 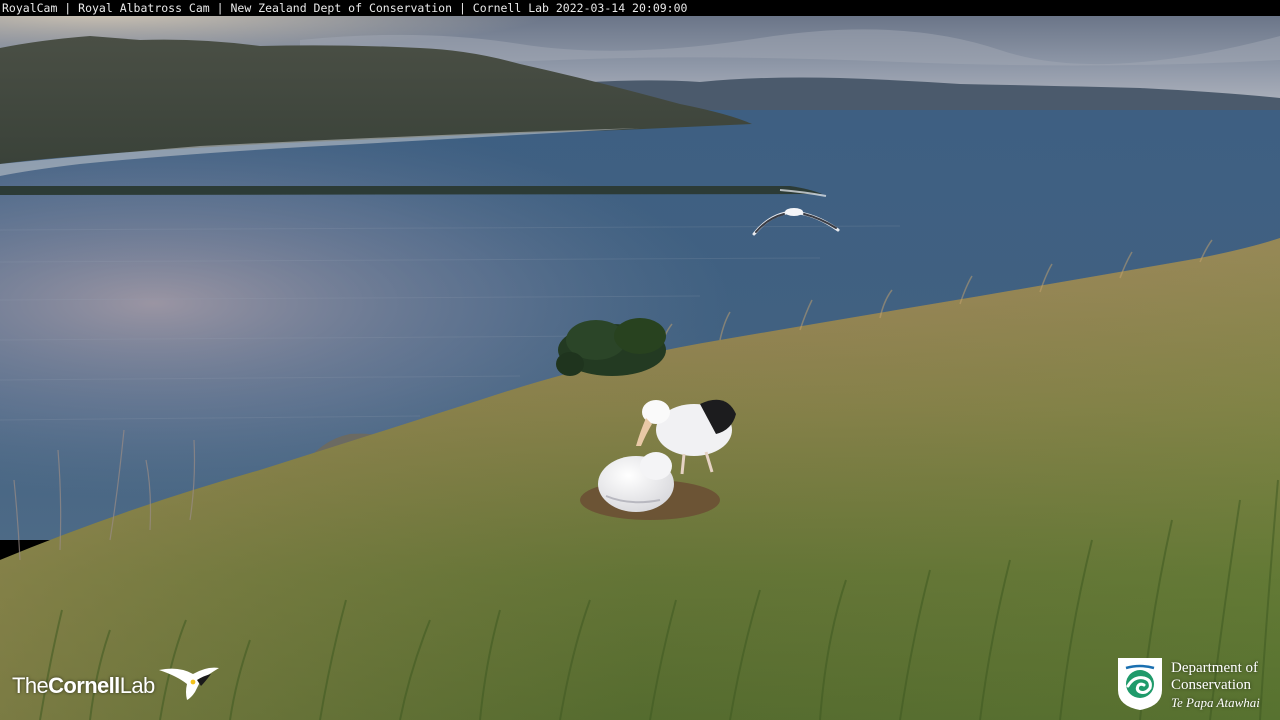 I want to click on doc-logo-line1: Department of, so click(x=1215, y=668).